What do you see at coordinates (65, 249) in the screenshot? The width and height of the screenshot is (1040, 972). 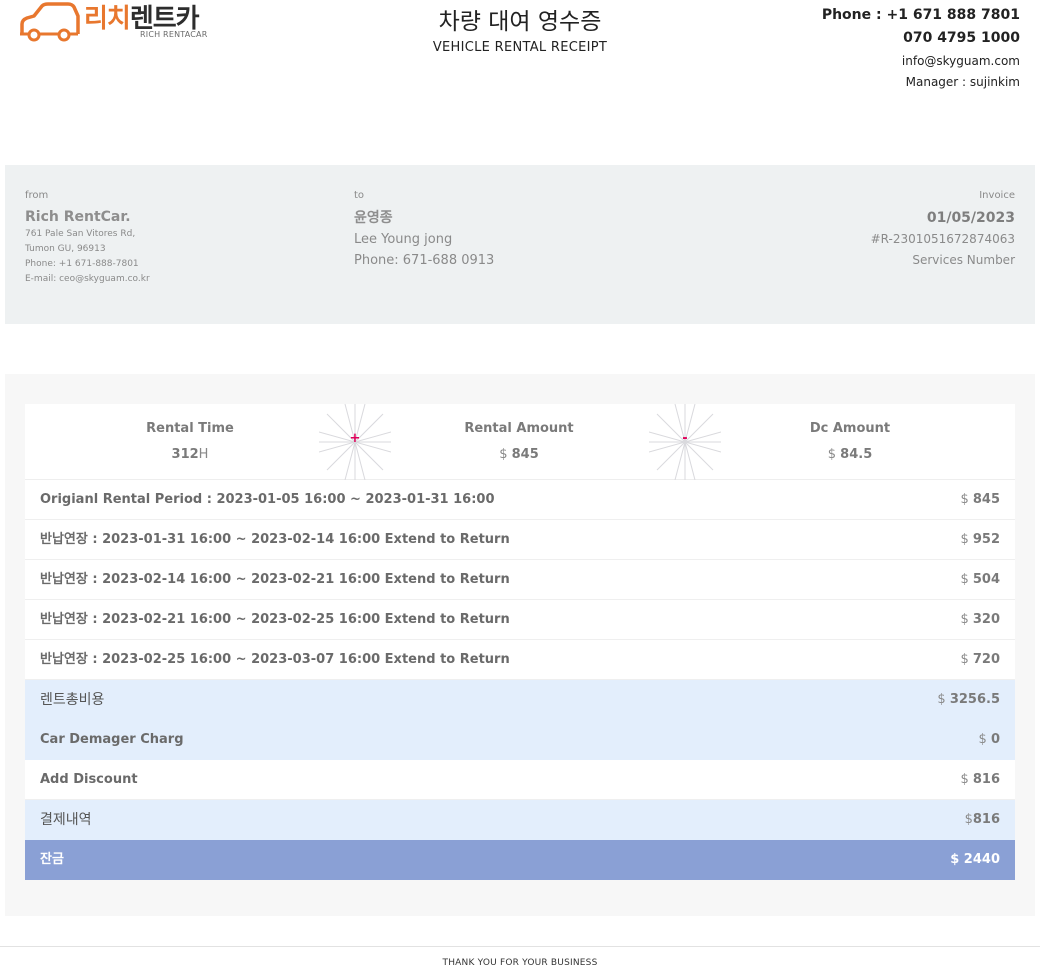 I see `from-address-line2: Tumon GU, 96913` at bounding box center [65, 249].